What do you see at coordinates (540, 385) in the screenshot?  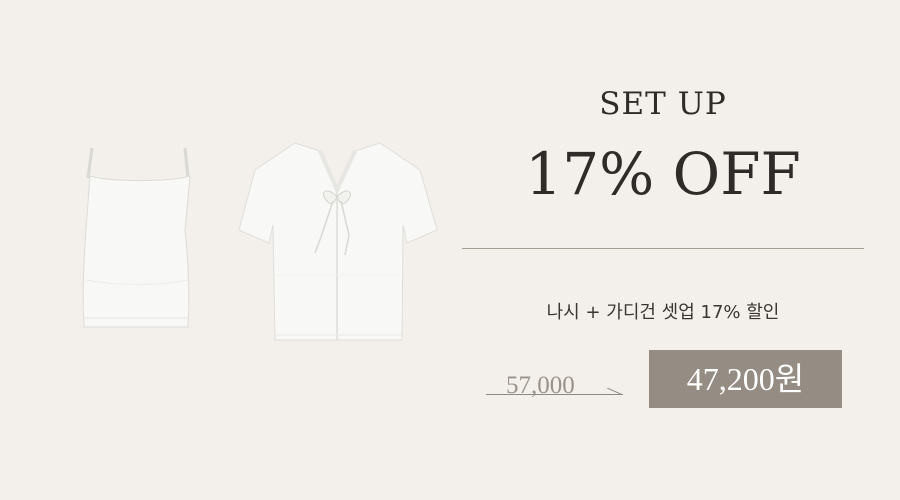 I see `original-price: 57,000` at bounding box center [540, 385].